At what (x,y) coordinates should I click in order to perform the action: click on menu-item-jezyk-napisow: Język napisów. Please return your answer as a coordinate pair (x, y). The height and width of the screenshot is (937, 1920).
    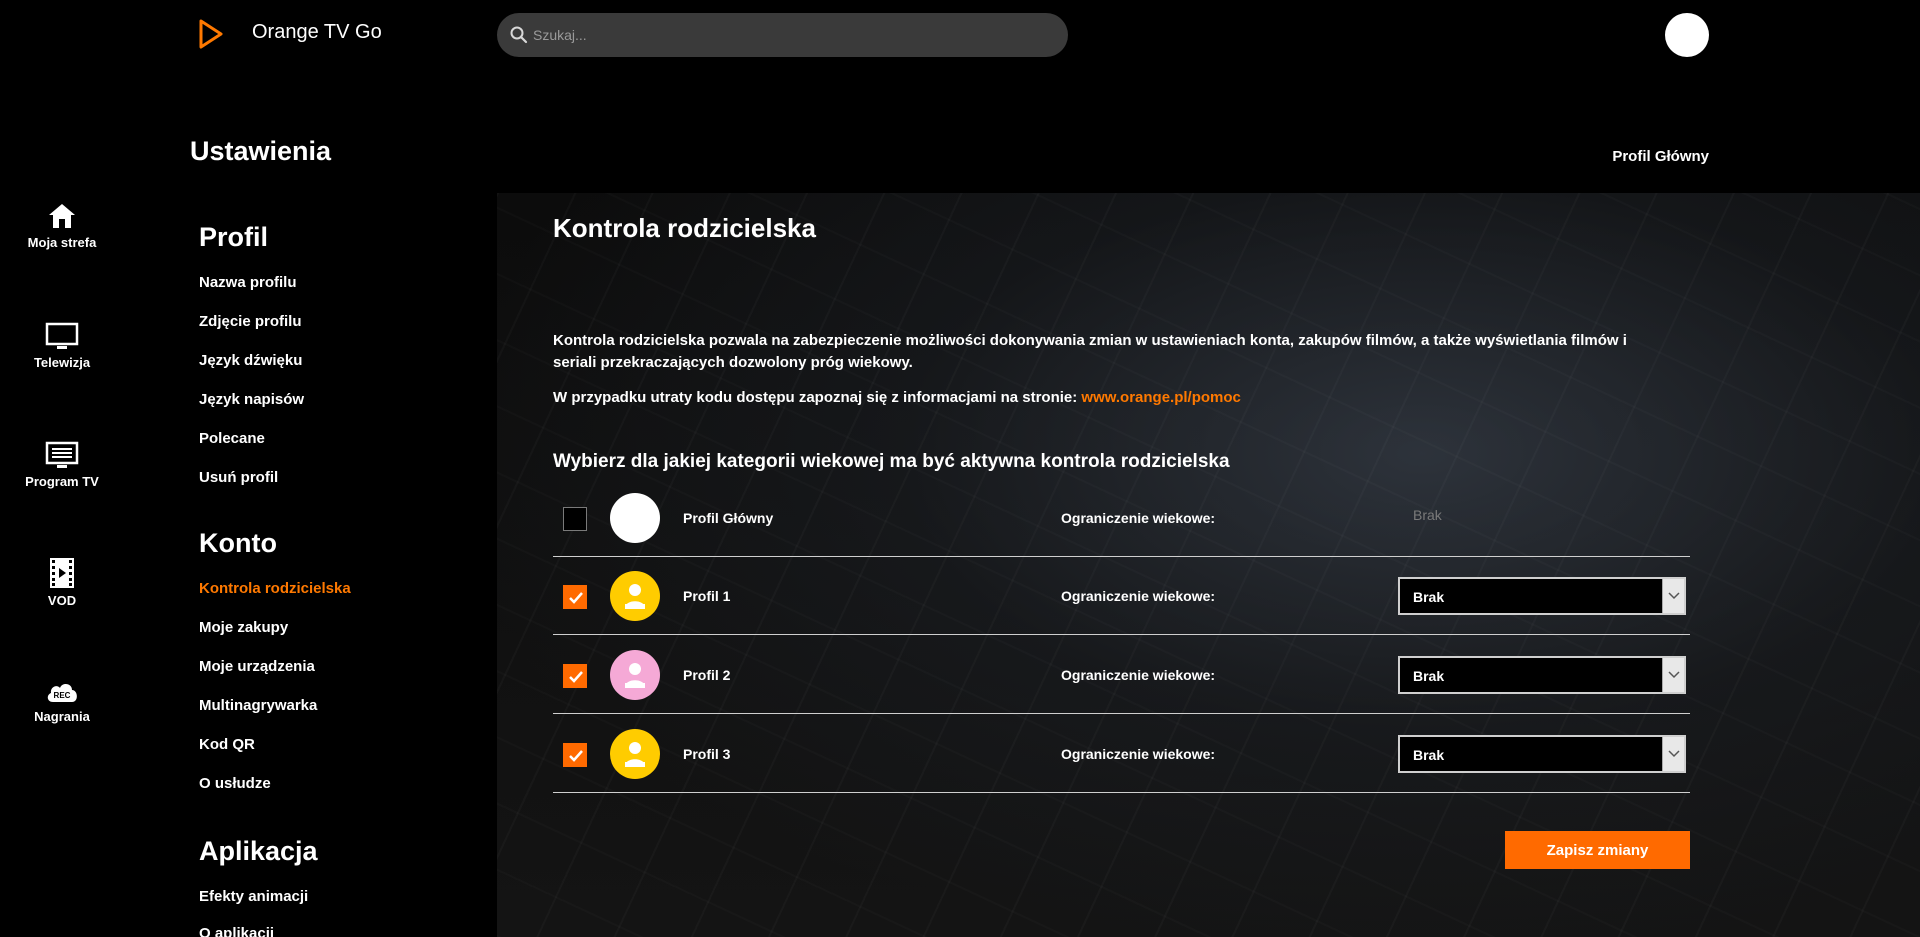
    Looking at the image, I should click on (251, 399).